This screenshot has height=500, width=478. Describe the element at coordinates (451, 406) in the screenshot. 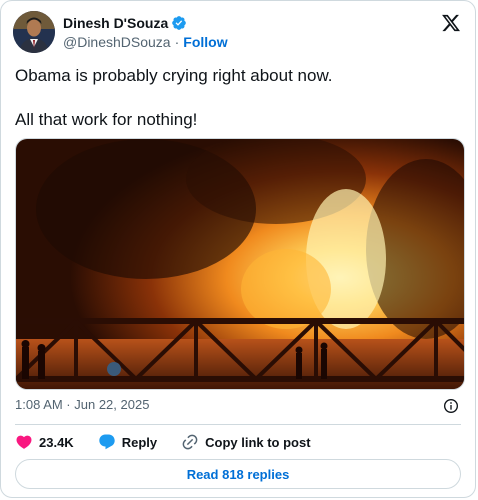

I see `info-icon` at that location.